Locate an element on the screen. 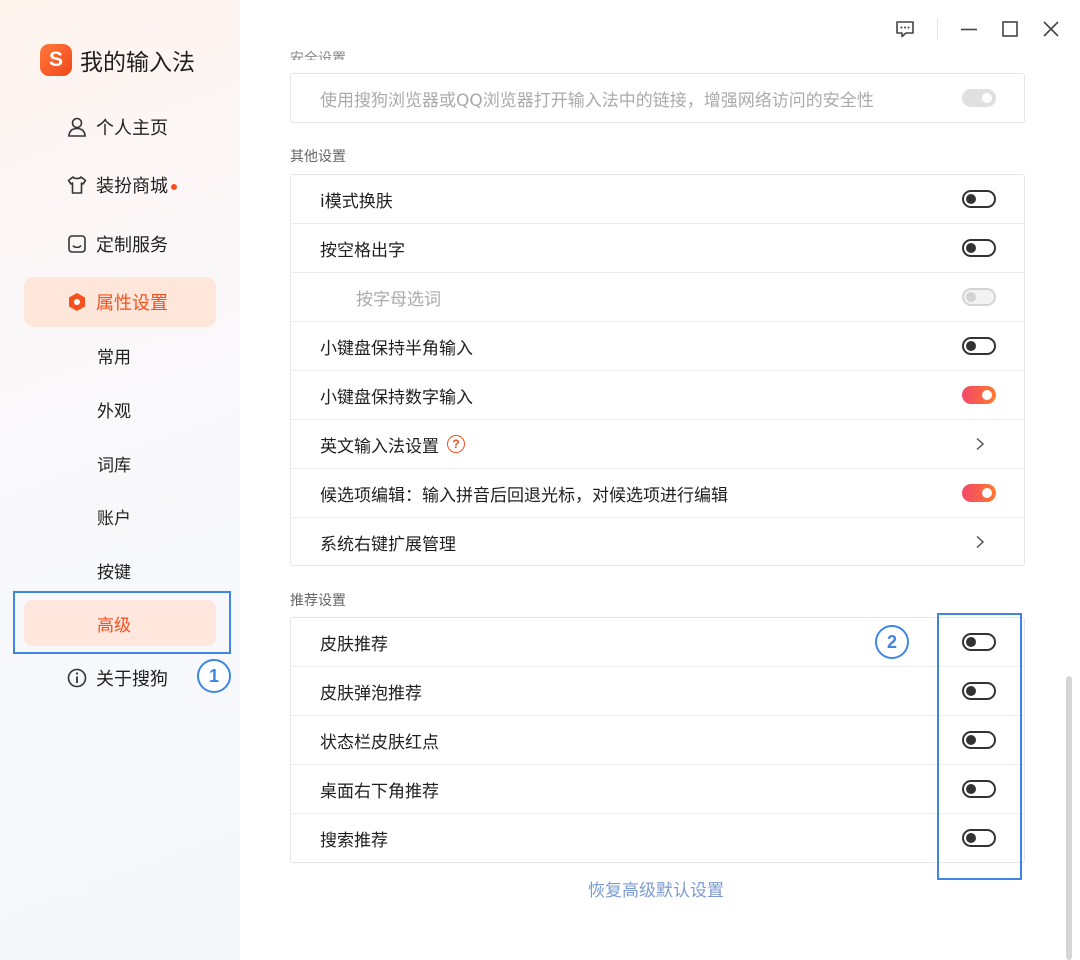 The height and width of the screenshot is (960, 1080). setting-label: 英文输入法设置 is located at coordinates (379, 446).